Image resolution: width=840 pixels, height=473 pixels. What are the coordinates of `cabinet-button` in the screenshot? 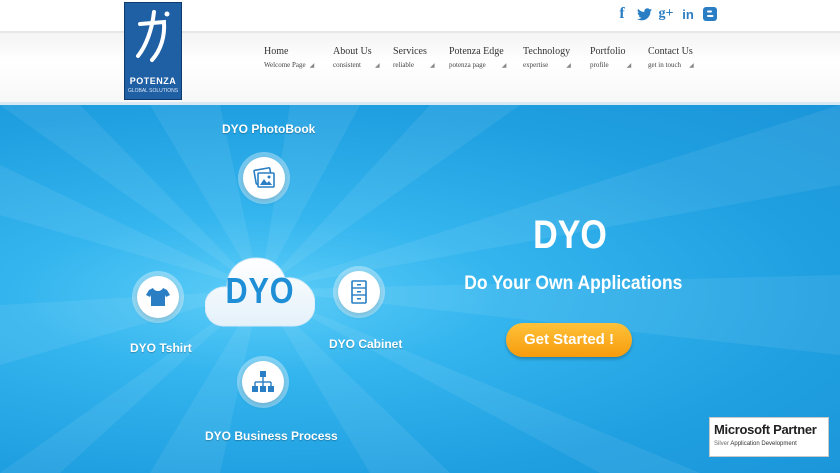 It's located at (359, 292).